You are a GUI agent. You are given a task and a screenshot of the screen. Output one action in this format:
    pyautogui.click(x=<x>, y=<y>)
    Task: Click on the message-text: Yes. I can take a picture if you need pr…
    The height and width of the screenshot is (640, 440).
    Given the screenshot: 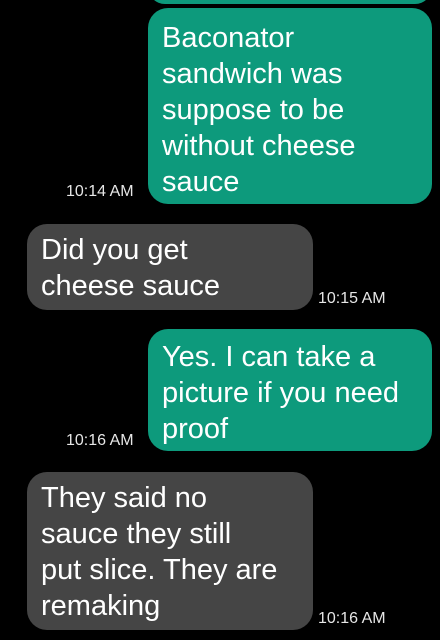 What is the action you would take?
    pyautogui.click(x=280, y=393)
    